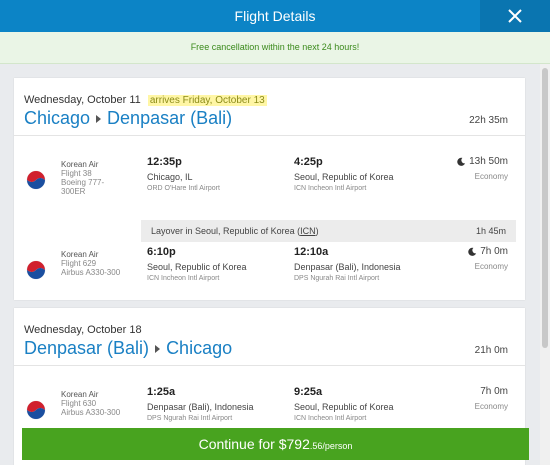 This screenshot has height=465, width=550. I want to click on close-icon, so click(515, 16).